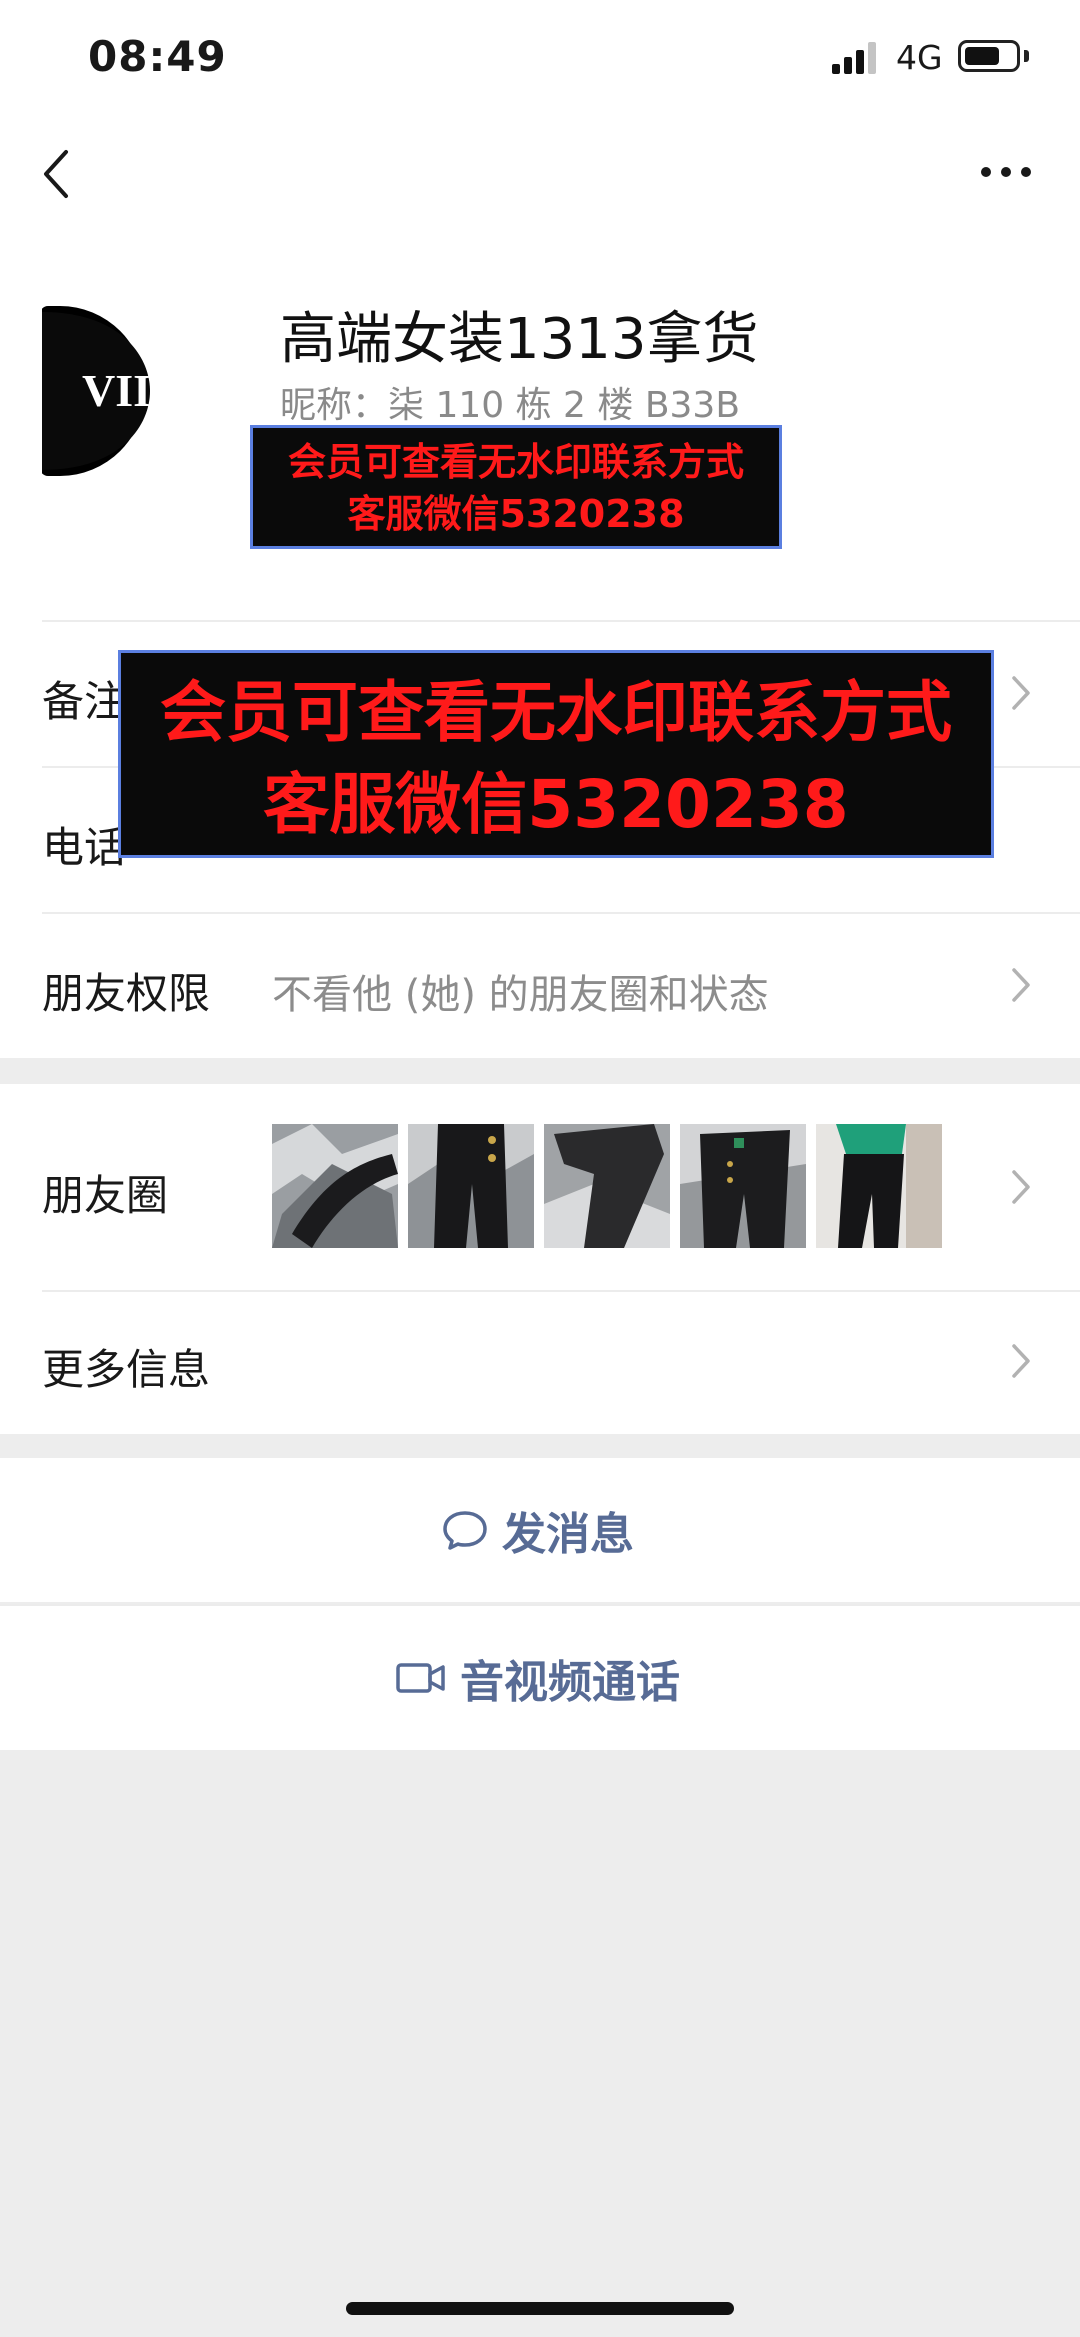  What do you see at coordinates (1006, 172) in the screenshot?
I see `more-icon` at bounding box center [1006, 172].